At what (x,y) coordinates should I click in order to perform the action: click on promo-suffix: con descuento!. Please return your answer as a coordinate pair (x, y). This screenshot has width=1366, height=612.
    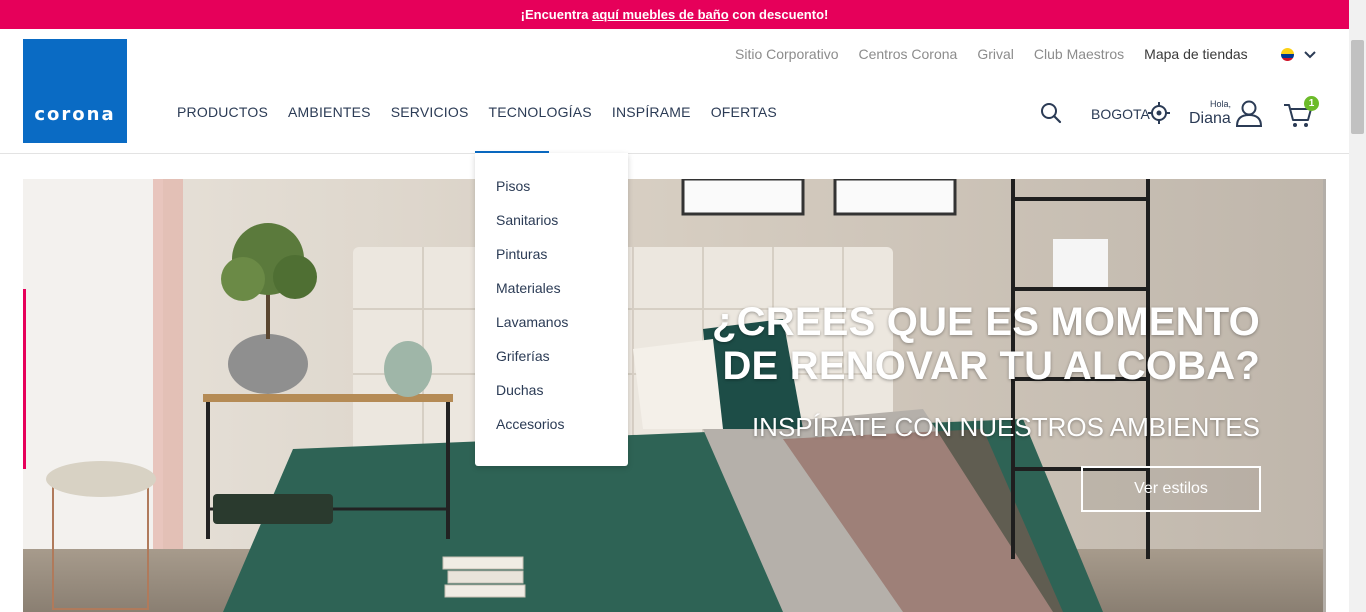
    Looking at the image, I should click on (778, 14).